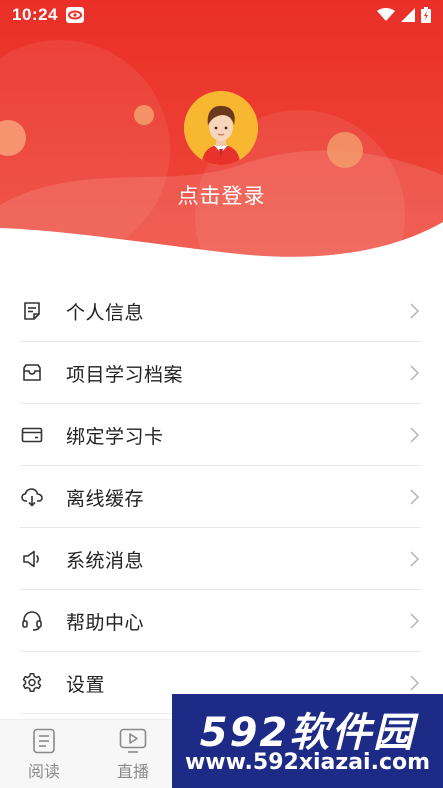 Image resolution: width=443 pixels, height=788 pixels. I want to click on avatar, so click(221, 128).